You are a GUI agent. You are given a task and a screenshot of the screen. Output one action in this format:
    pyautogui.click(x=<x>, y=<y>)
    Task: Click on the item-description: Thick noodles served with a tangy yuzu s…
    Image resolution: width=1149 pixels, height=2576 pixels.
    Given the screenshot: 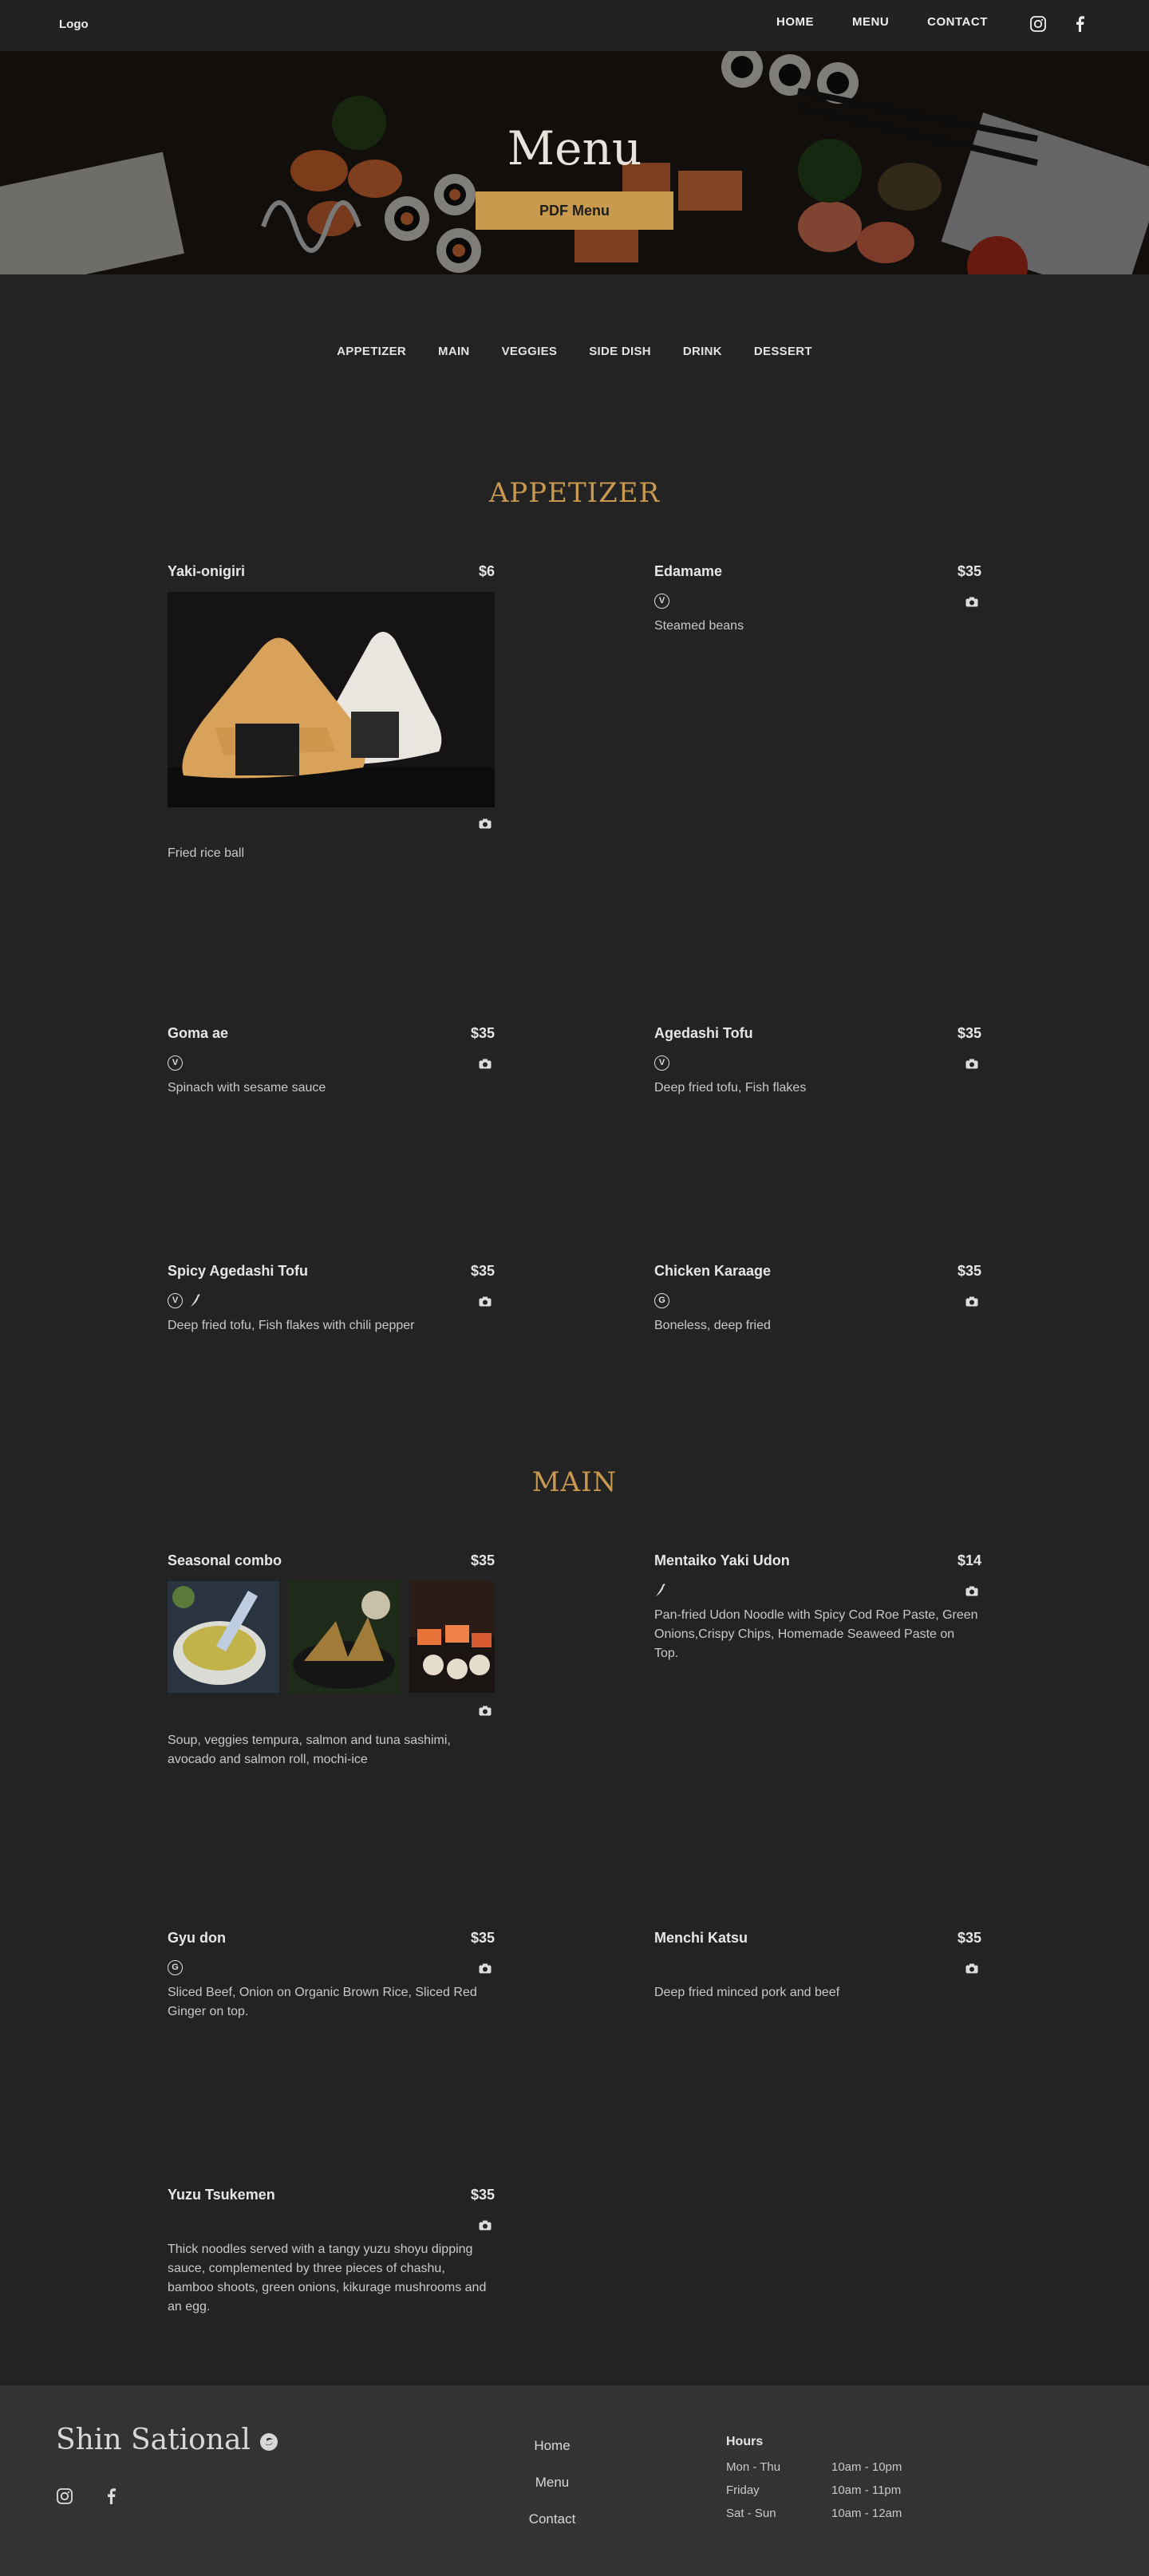 What is the action you would take?
    pyautogui.click(x=328, y=2278)
    